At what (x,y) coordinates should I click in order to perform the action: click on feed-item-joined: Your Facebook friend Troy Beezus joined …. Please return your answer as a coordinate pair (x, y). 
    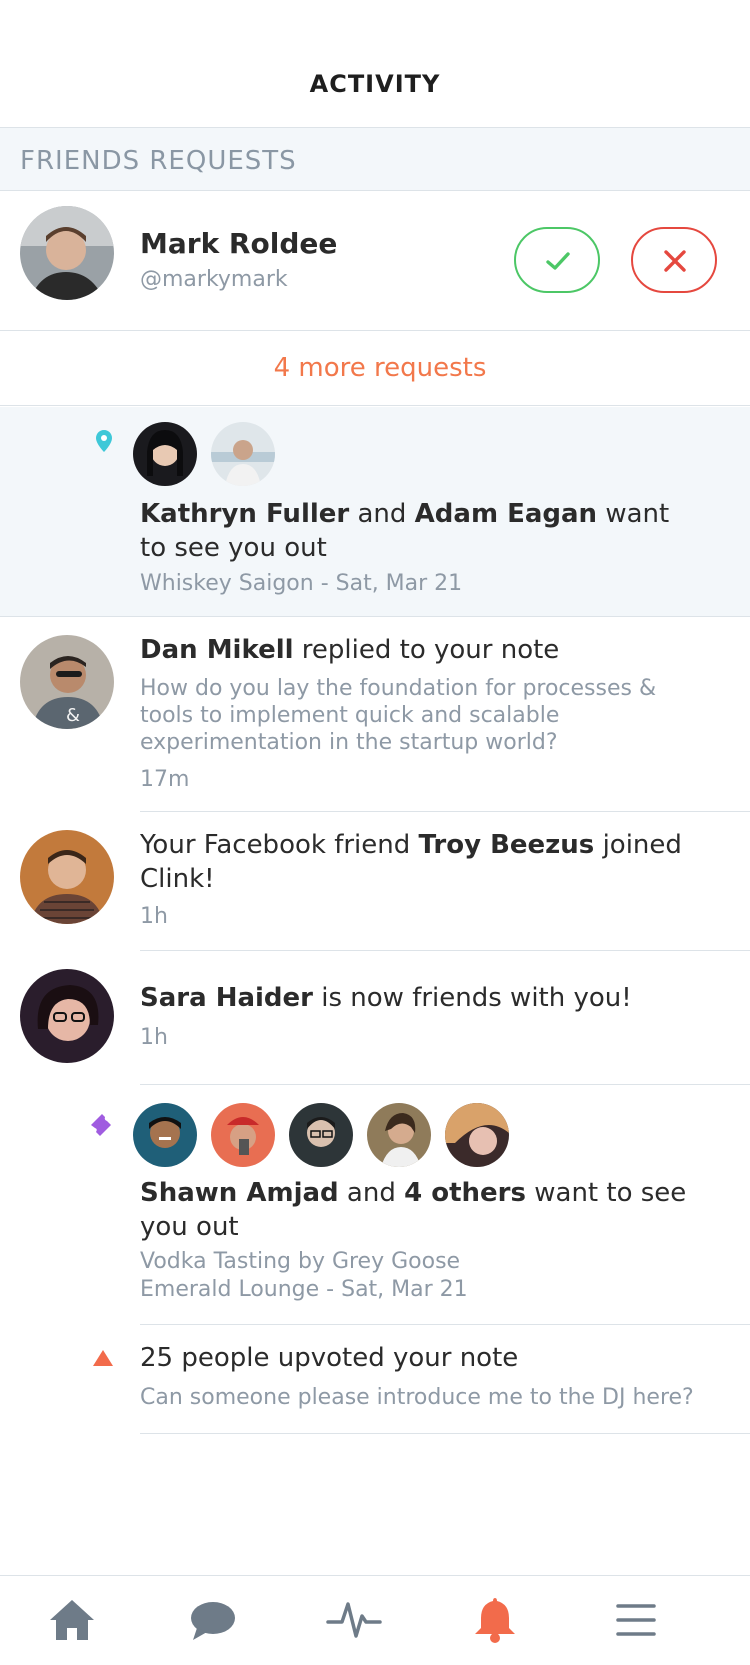
    Looking at the image, I should click on (375, 881).